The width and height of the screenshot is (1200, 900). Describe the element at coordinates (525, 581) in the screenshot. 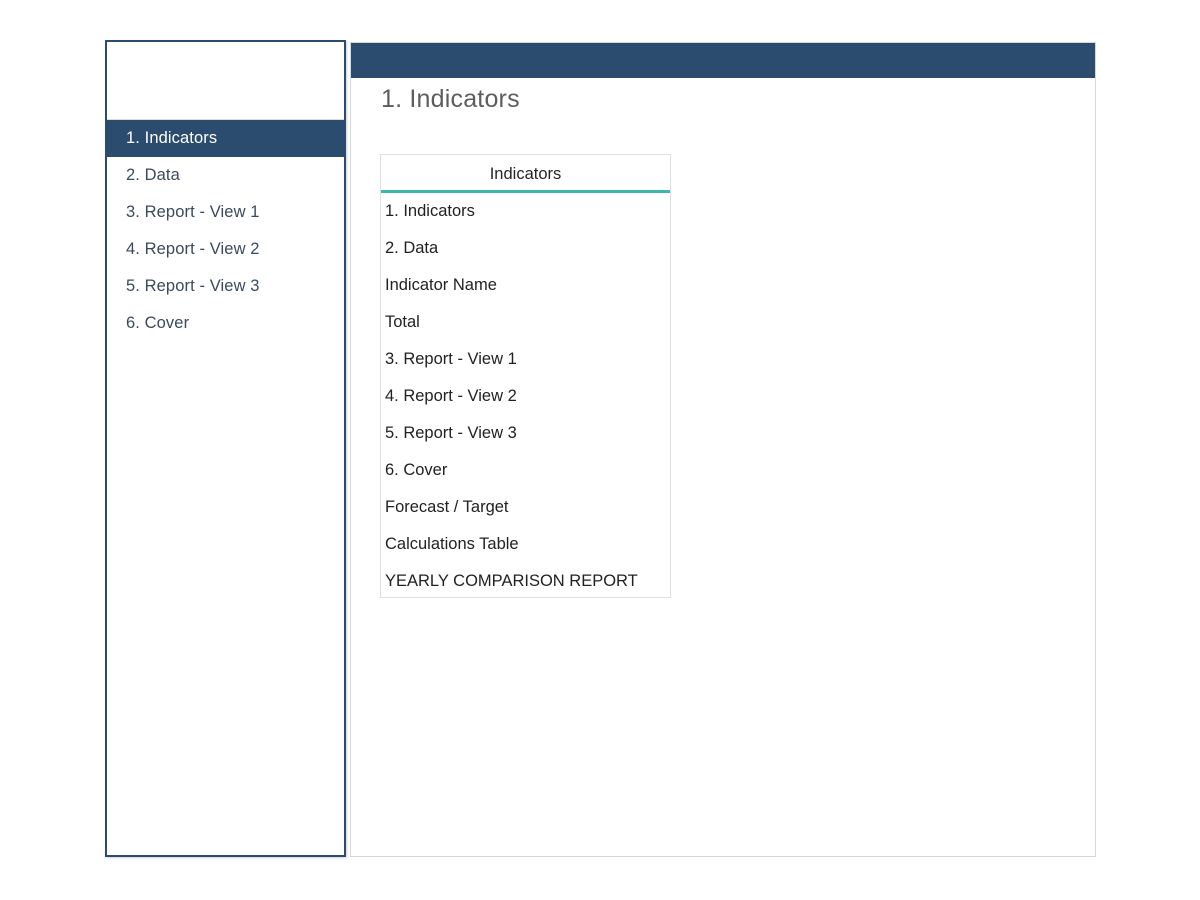

I see `table-row: YEARLY COMPARISON REPORT` at that location.